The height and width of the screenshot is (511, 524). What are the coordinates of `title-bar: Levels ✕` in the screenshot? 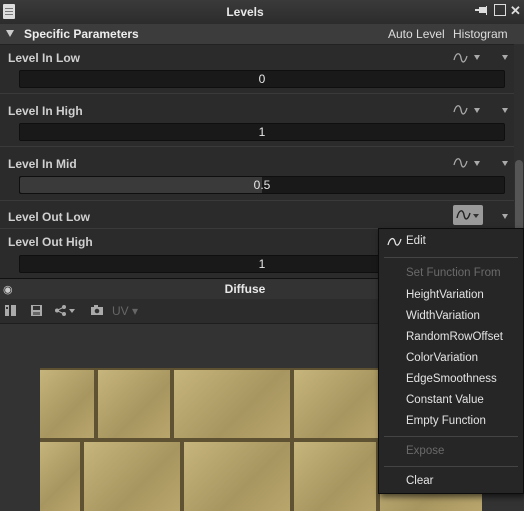 It's located at (262, 12).